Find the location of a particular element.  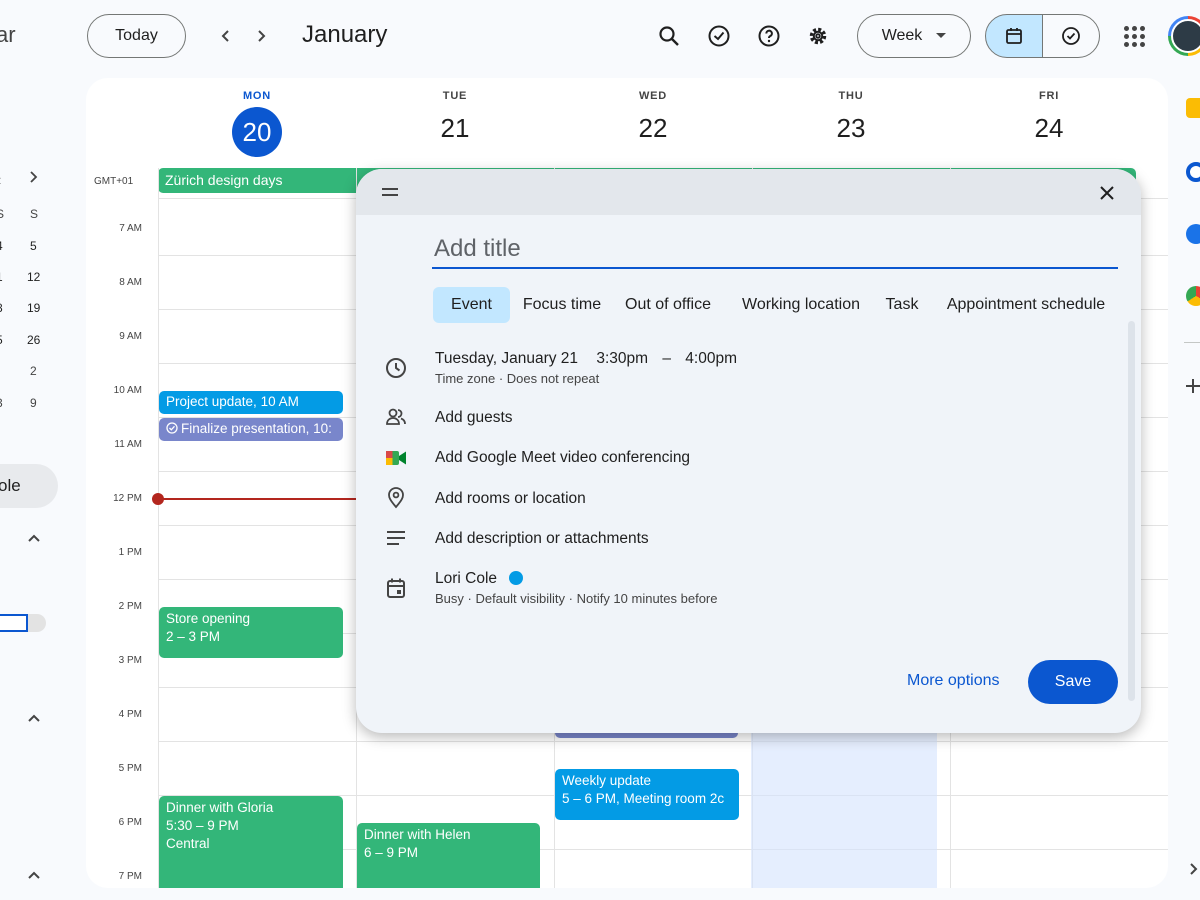

event-store-opening: Store opening 2 – 3 PM is located at coordinates (251, 632).